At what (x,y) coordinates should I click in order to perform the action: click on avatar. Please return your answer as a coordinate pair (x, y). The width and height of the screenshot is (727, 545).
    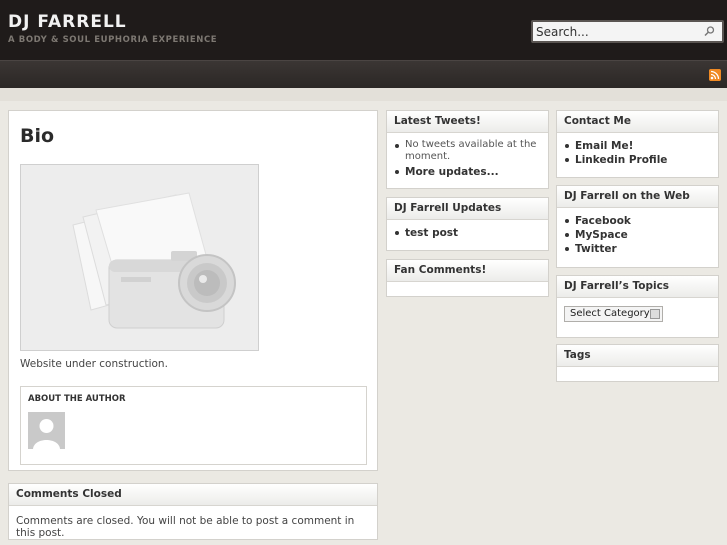
    Looking at the image, I should click on (46, 430).